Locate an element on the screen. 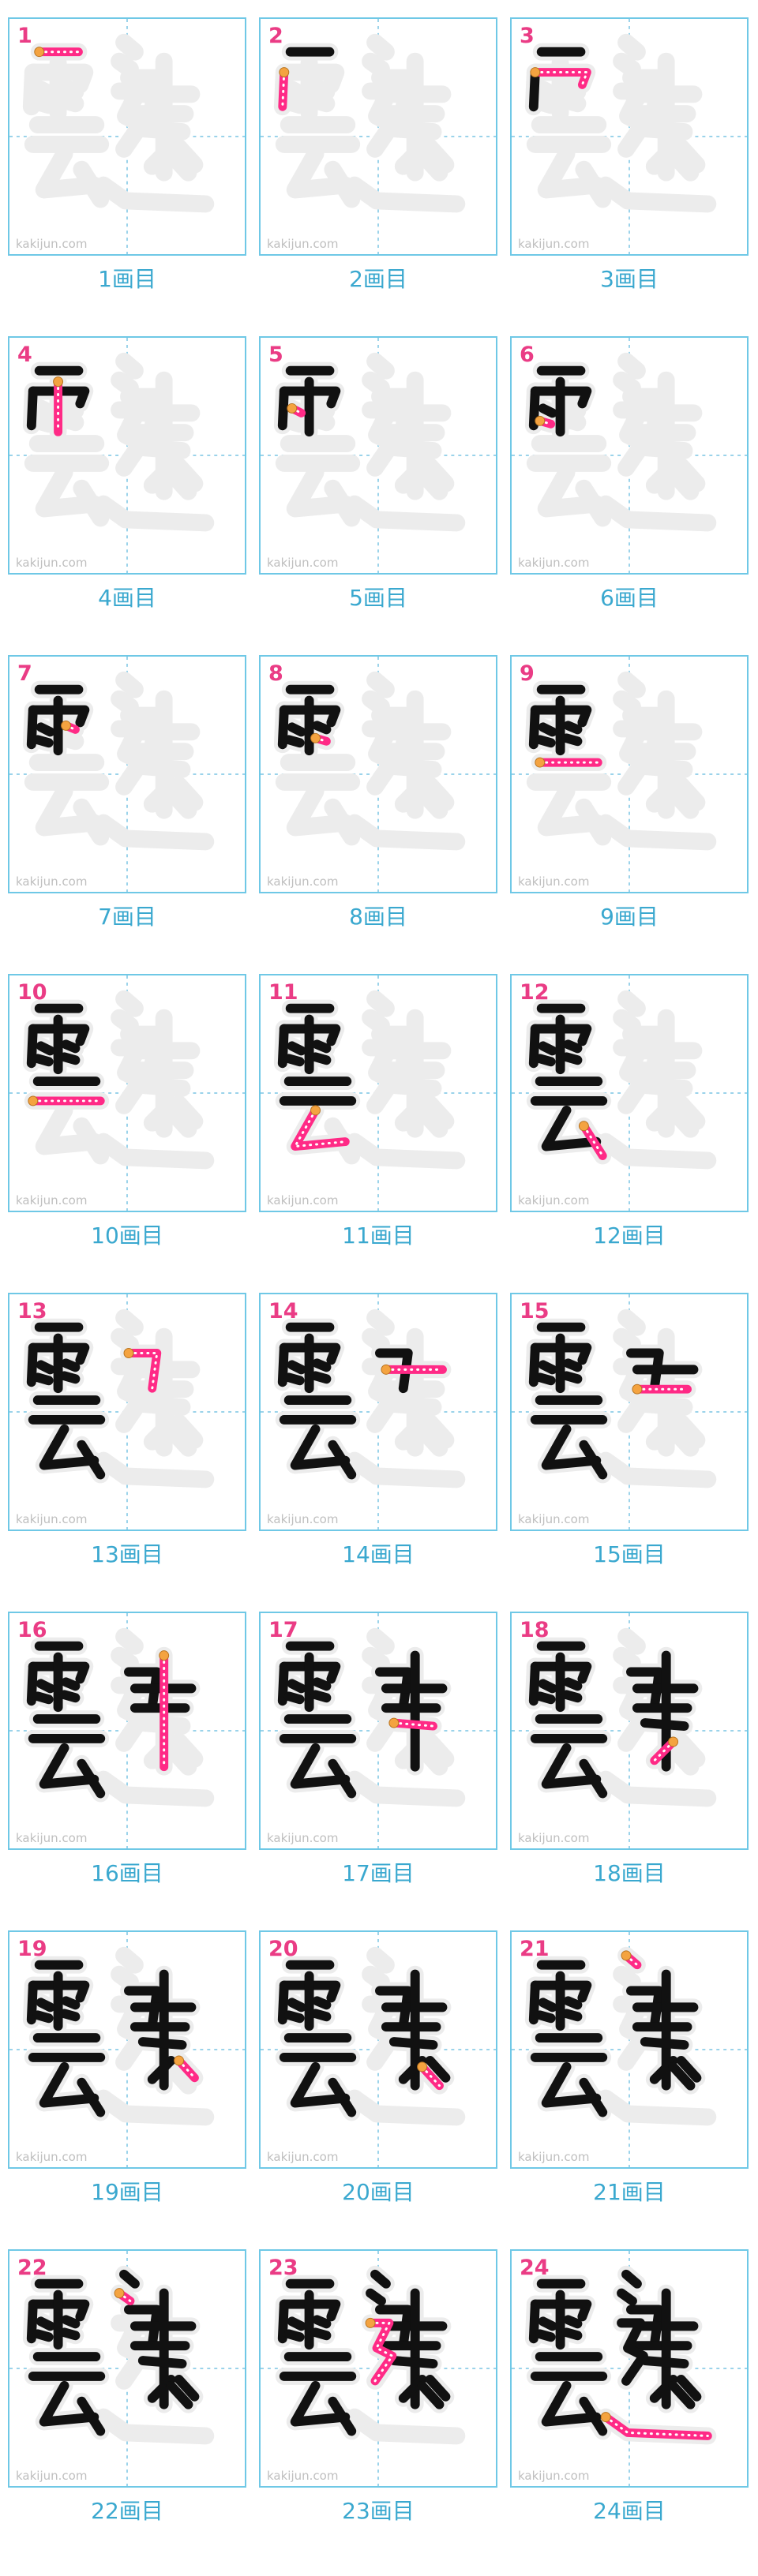  stroke-number: 3 is located at coordinates (527, 36).